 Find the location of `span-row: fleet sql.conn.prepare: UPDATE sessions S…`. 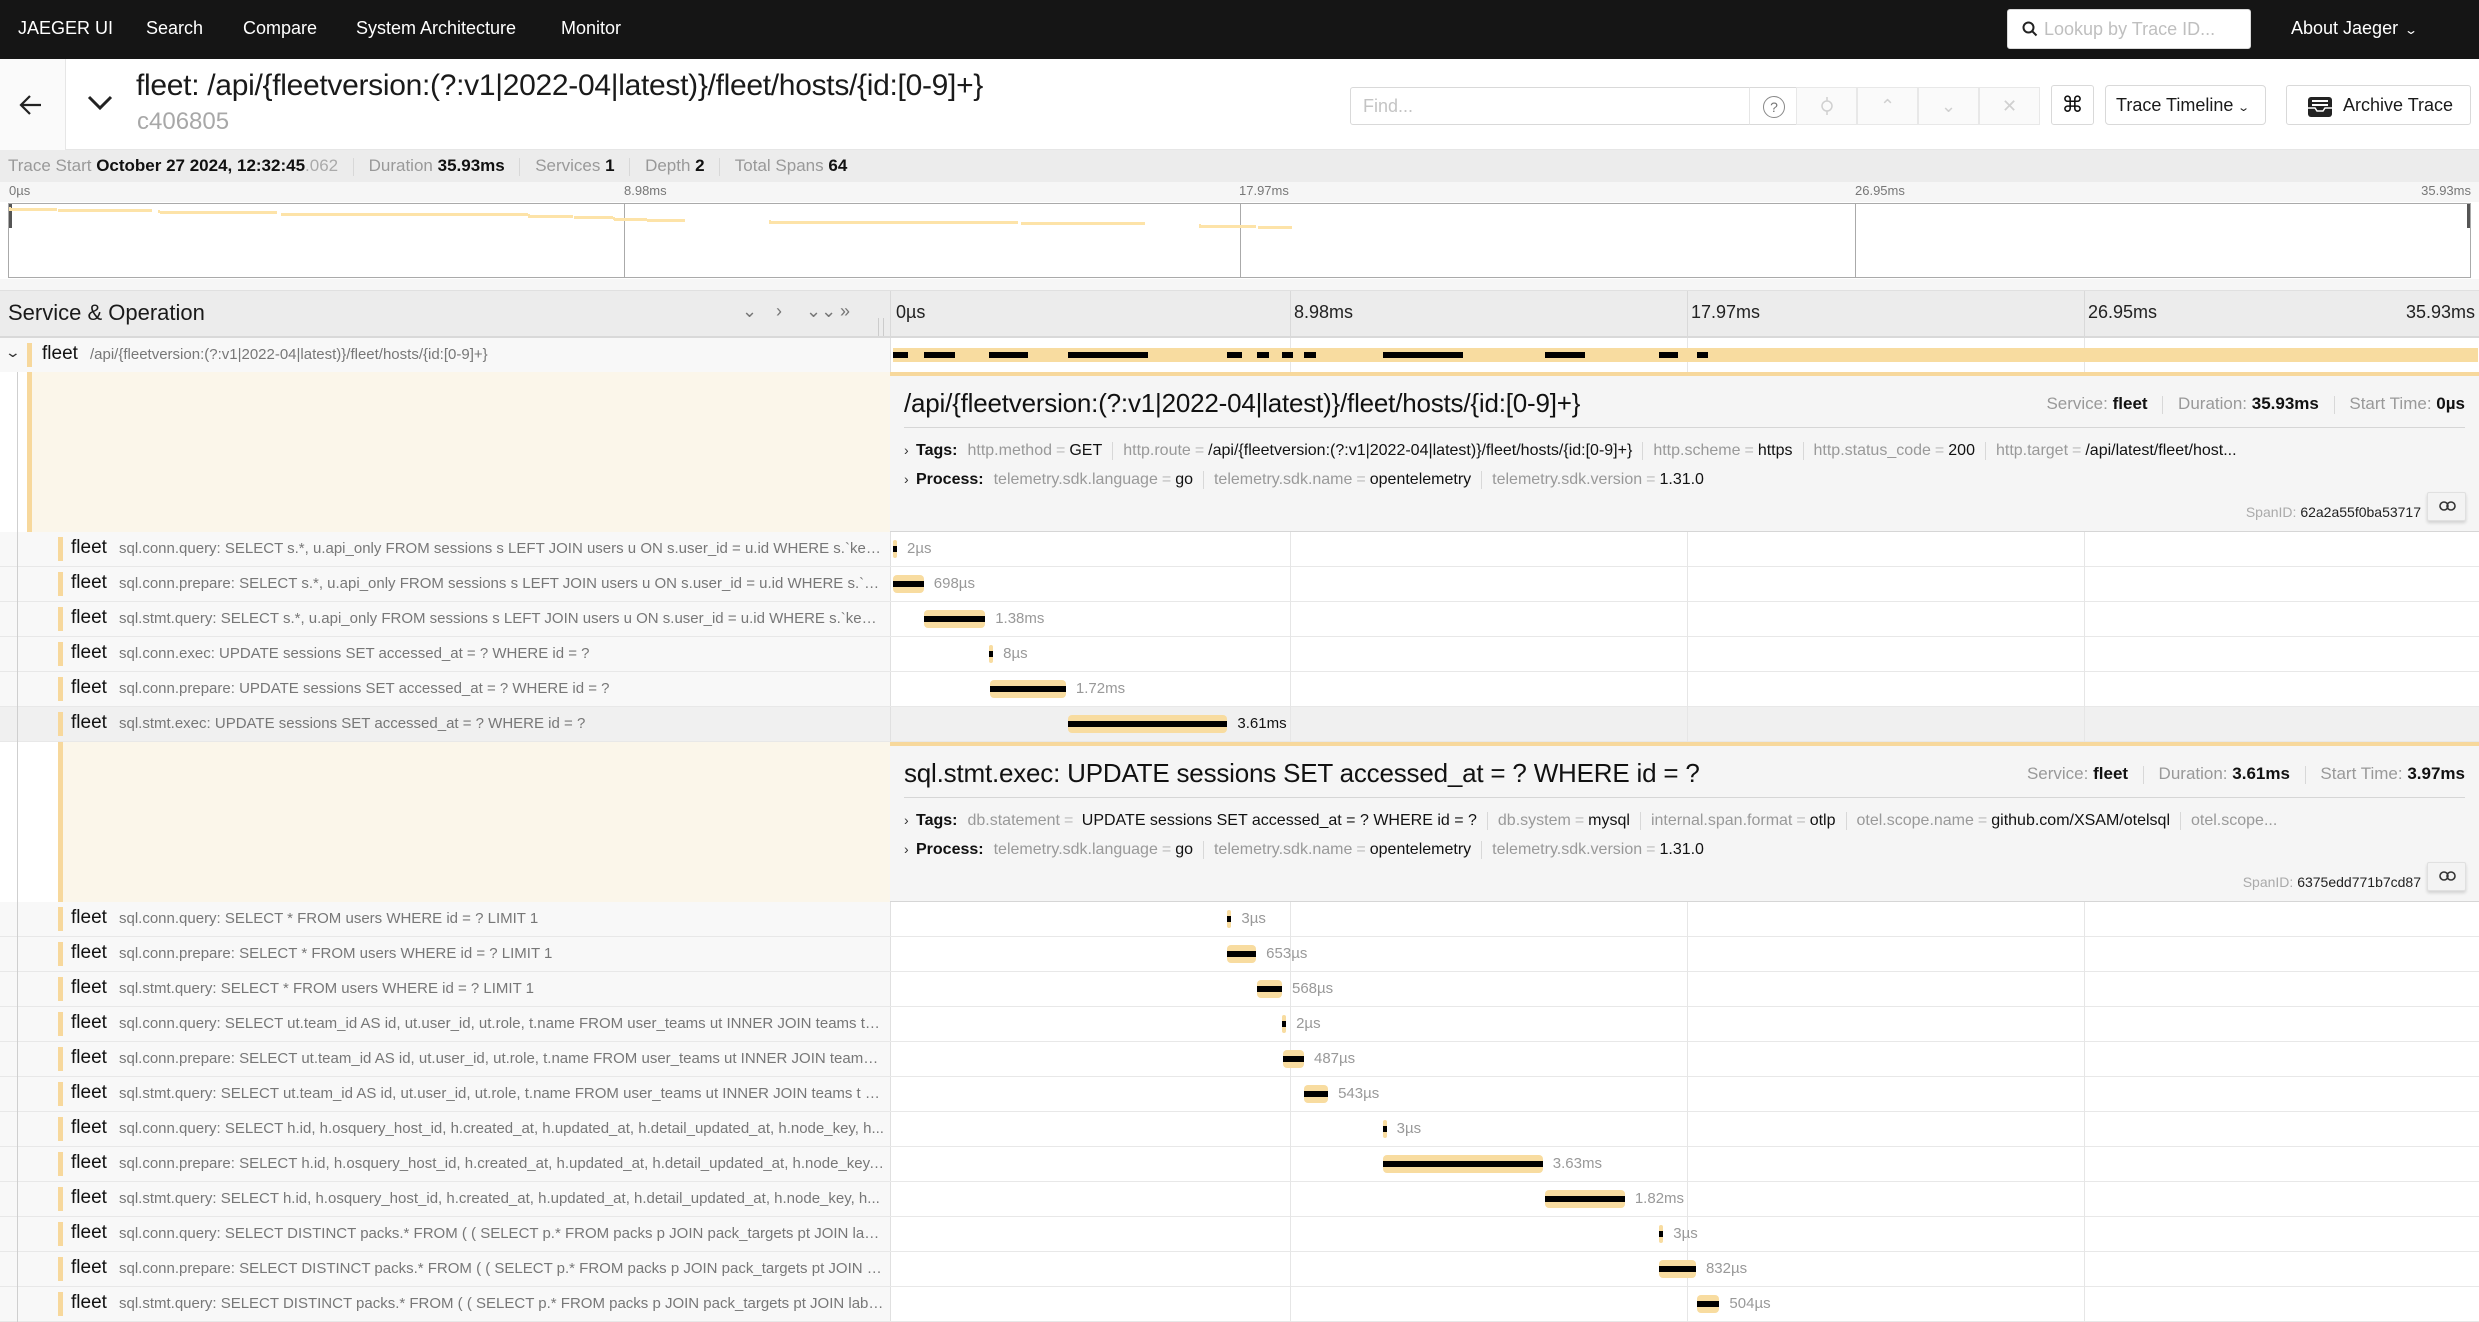

span-row: fleet sql.conn.prepare: UPDATE sessions S… is located at coordinates (1239, 689).